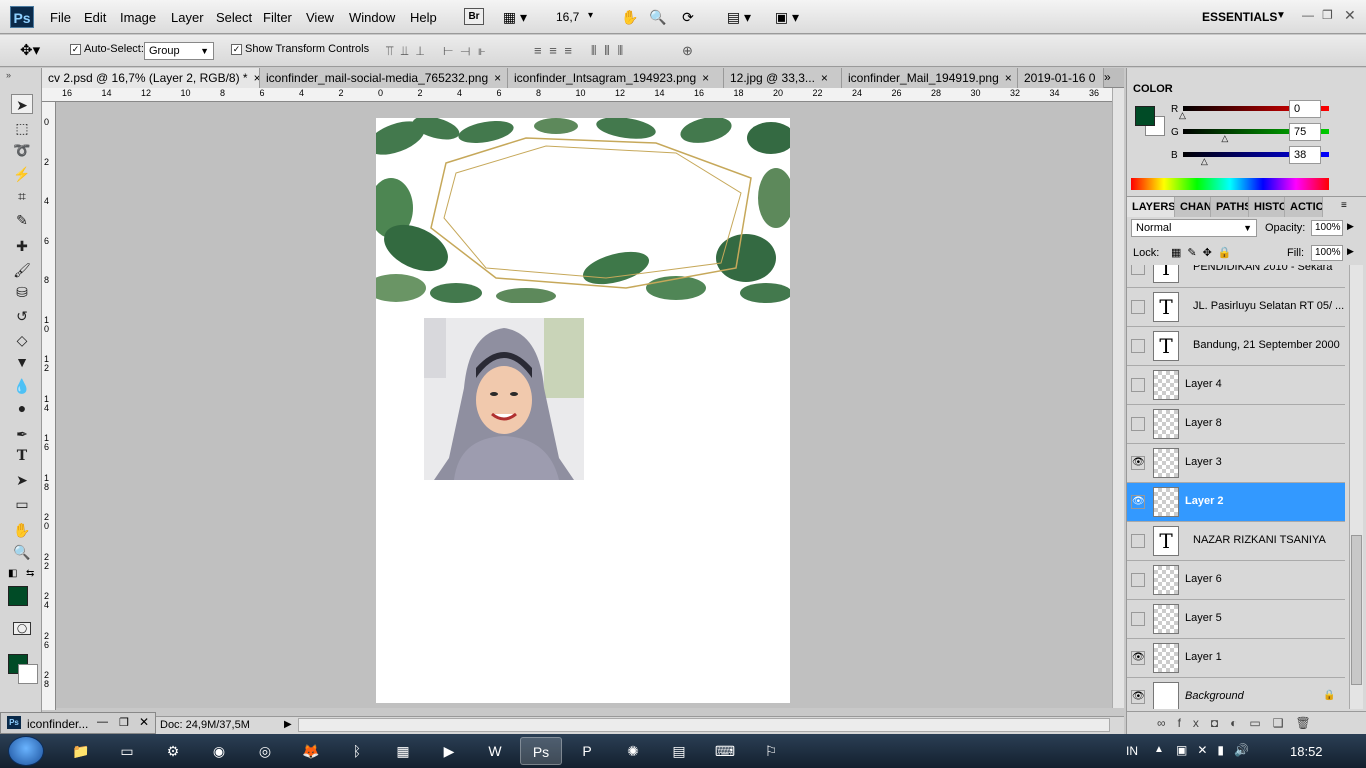  What do you see at coordinates (1204, 252) in the screenshot?
I see `lock-icons: ▦✎✥🔒` at bounding box center [1204, 252].